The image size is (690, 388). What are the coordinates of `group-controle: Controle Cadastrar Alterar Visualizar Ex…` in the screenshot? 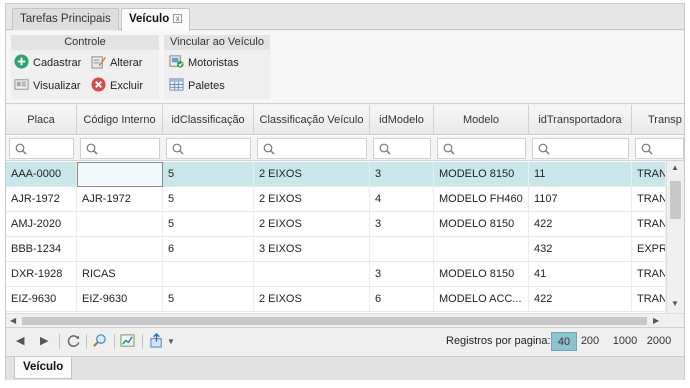 It's located at (85, 67).